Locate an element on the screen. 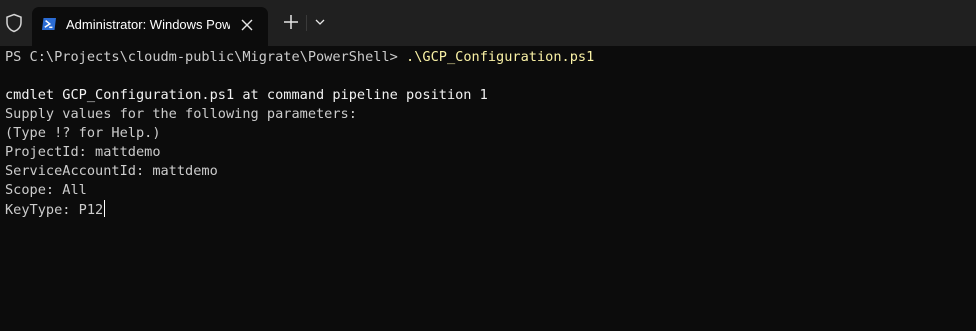 This screenshot has width=976, height=331. close-icon is located at coordinates (247, 25).